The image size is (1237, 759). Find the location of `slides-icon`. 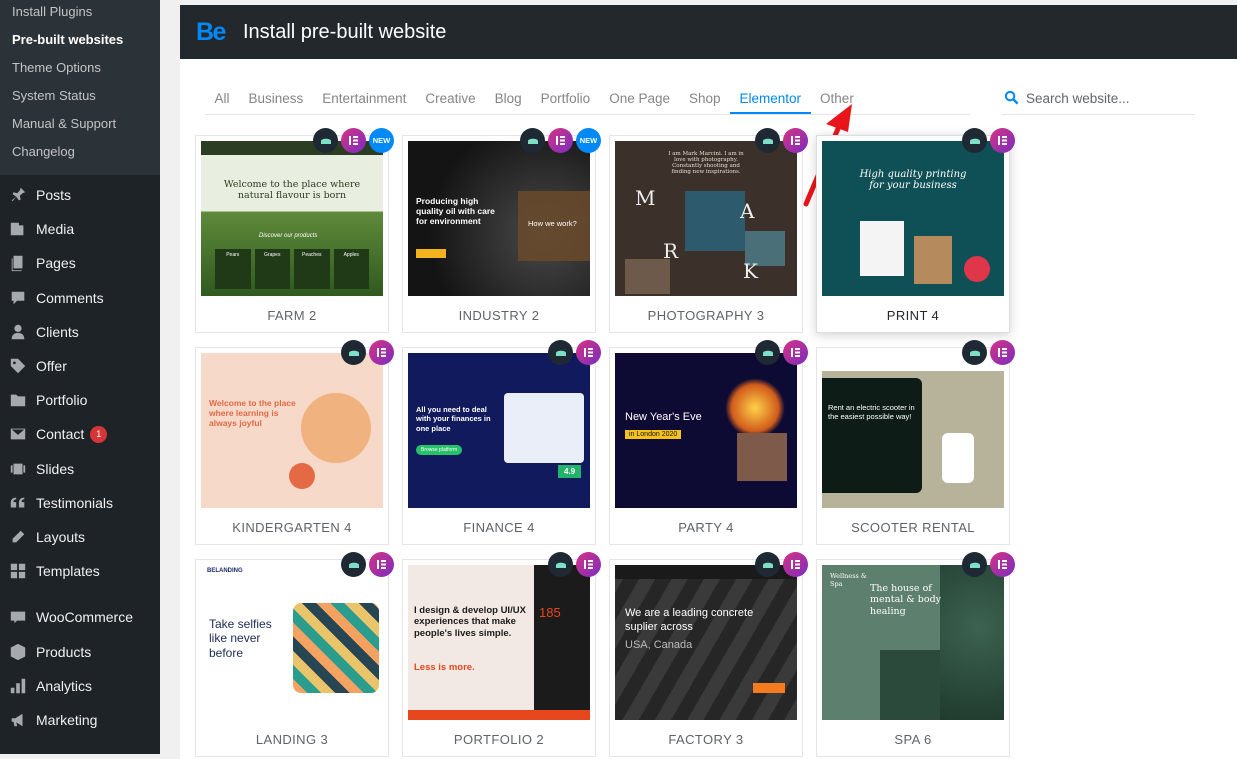

slides-icon is located at coordinates (18, 469).